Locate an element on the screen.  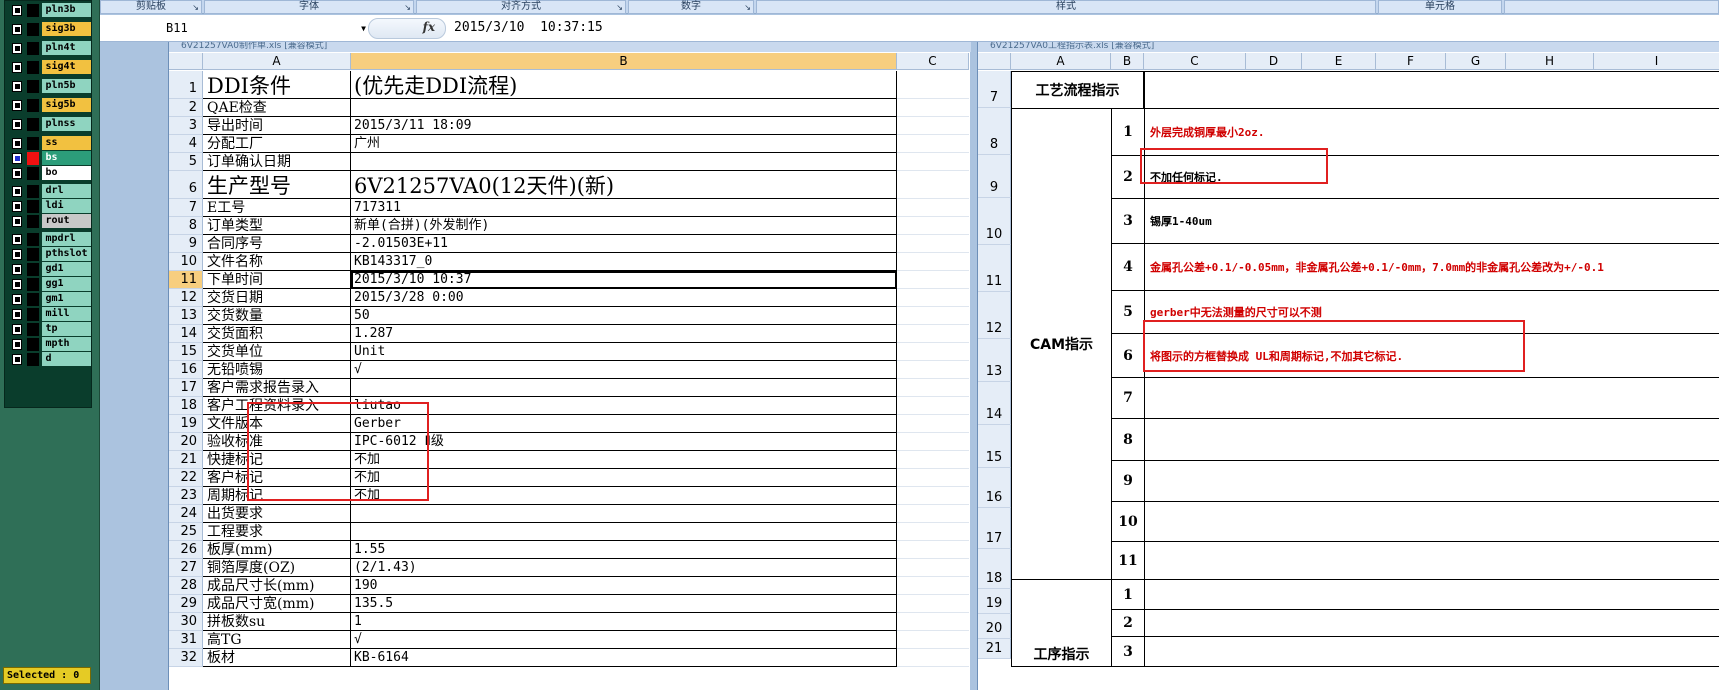
cell-label: 成品尺寸宽(mm) is located at coordinates (277, 604).